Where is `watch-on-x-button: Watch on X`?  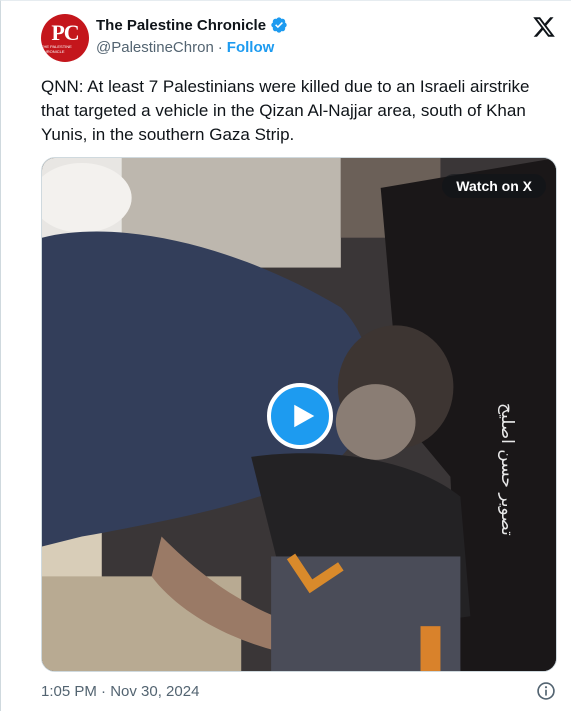
watch-on-x-button: Watch on X is located at coordinates (494, 186).